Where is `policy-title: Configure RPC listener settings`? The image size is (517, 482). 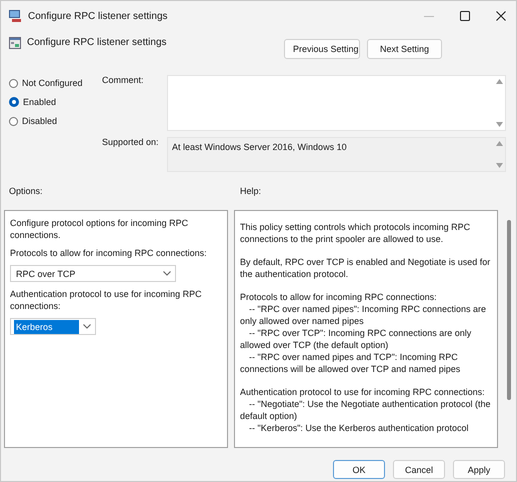 policy-title: Configure RPC listener settings is located at coordinates (97, 42).